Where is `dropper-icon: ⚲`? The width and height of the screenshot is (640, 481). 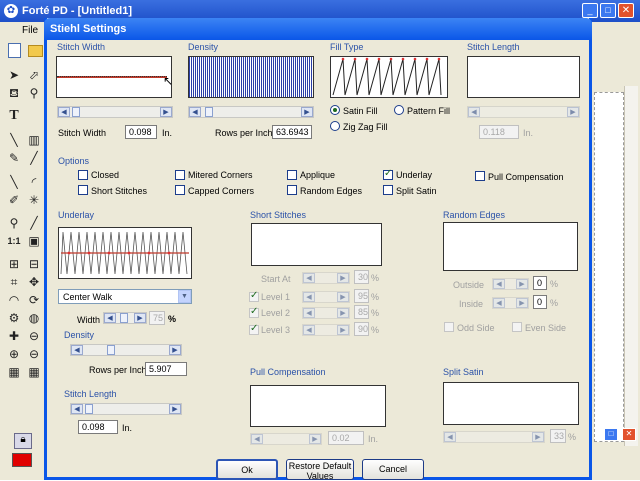 dropper-icon: ⚲ is located at coordinates (34, 93).